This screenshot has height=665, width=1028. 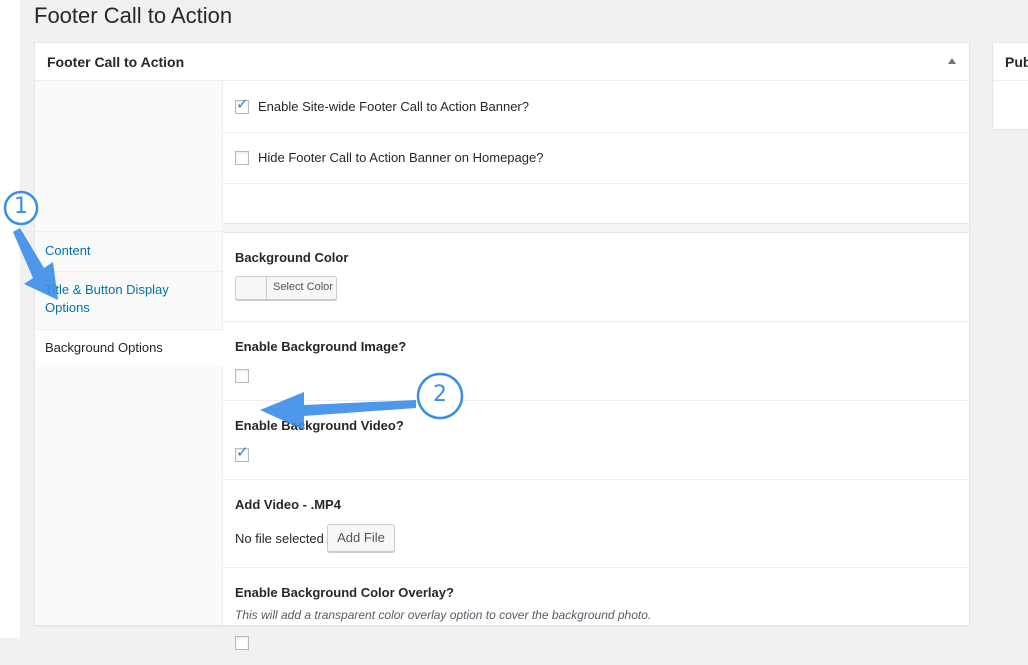 What do you see at coordinates (242, 643) in the screenshot?
I see `color-overlay-checkbox` at bounding box center [242, 643].